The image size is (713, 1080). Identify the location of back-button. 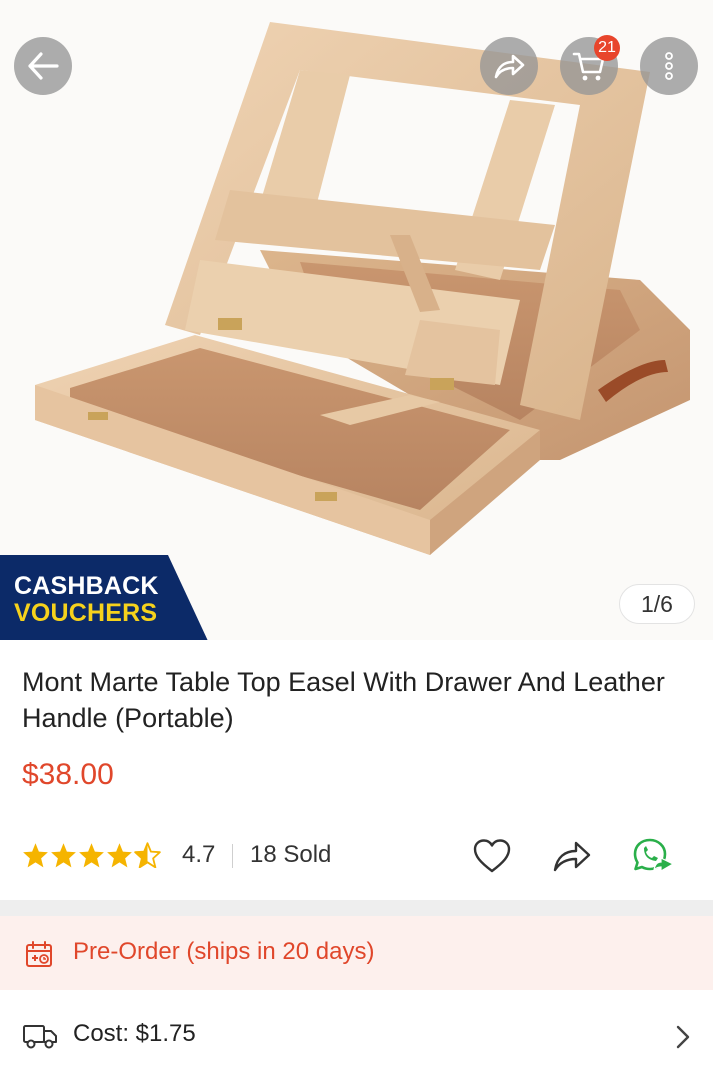
(43, 66).